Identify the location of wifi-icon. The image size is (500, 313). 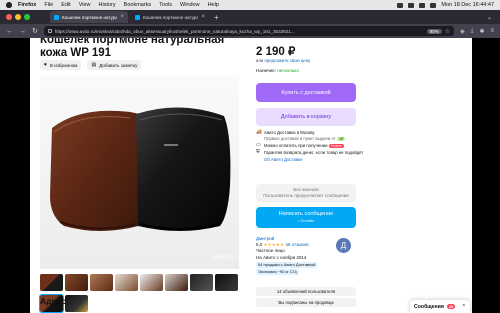
(411, 5).